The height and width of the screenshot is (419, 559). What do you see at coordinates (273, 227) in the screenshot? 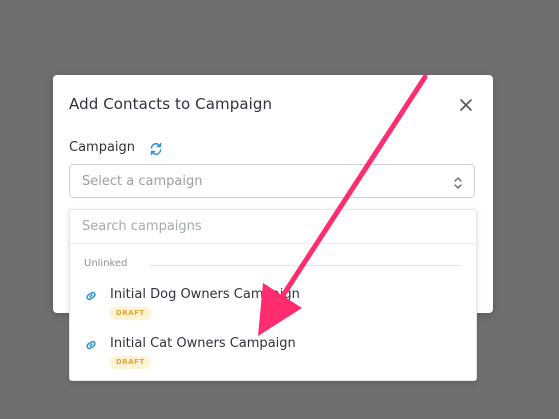
I see `search-campaigns-input` at bounding box center [273, 227].